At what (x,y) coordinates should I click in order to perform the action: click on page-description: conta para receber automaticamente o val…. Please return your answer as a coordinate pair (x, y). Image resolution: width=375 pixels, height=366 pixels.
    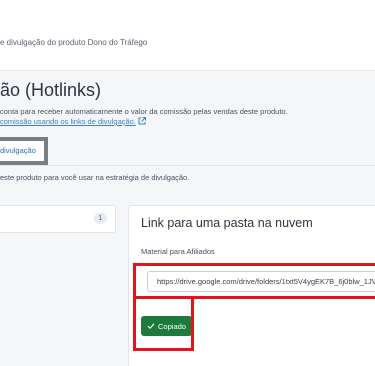
    Looking at the image, I should click on (144, 111).